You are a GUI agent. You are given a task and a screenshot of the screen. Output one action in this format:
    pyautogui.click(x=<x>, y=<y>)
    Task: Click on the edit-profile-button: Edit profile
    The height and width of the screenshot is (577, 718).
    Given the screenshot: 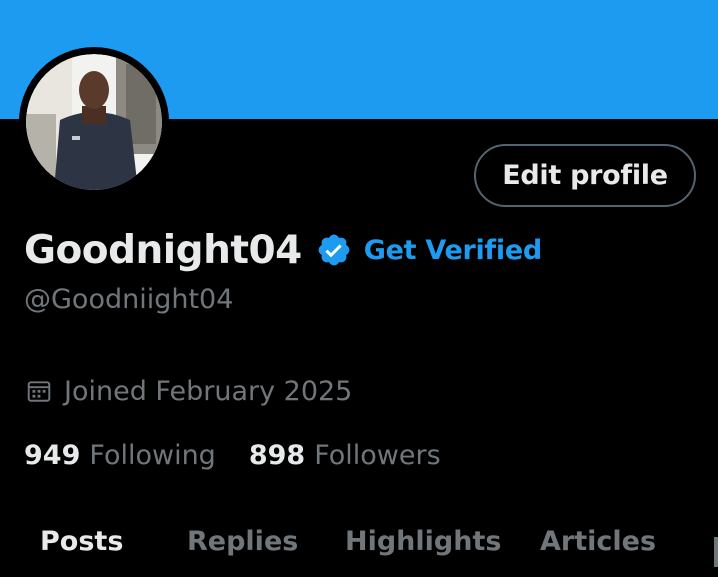 What is the action you would take?
    pyautogui.click(x=585, y=175)
    